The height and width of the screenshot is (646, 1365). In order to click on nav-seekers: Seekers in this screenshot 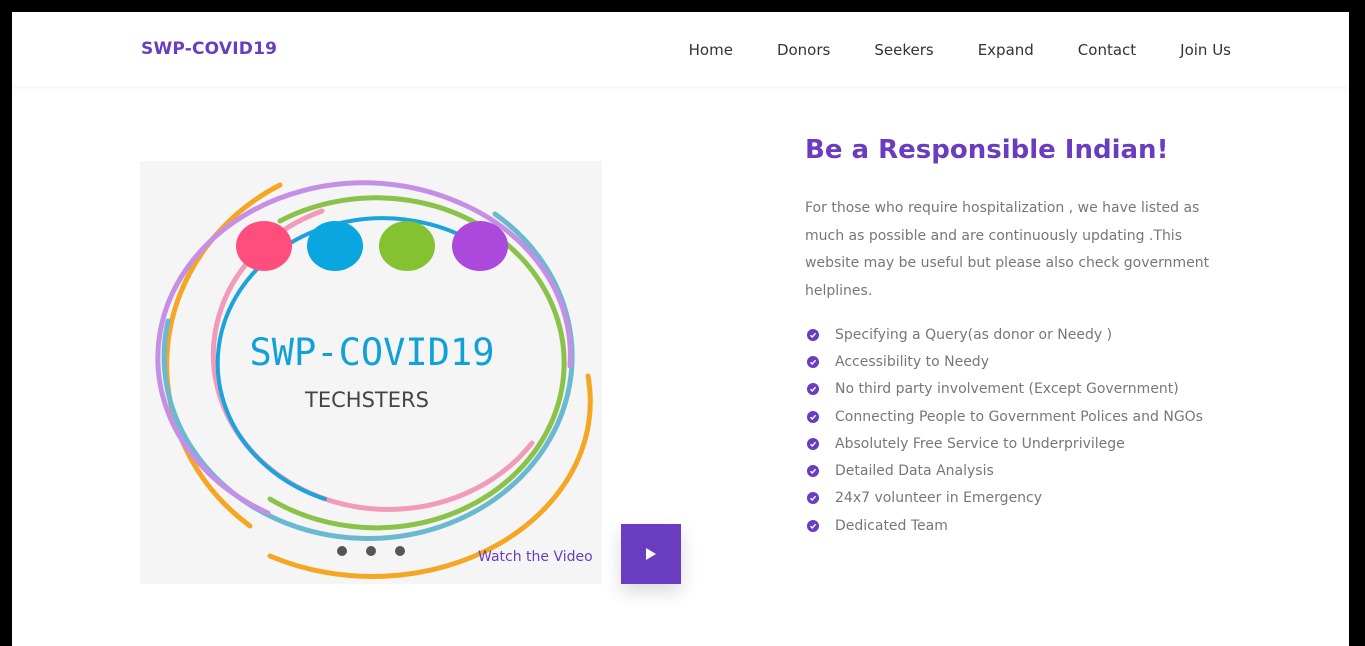, I will do `click(903, 50)`.